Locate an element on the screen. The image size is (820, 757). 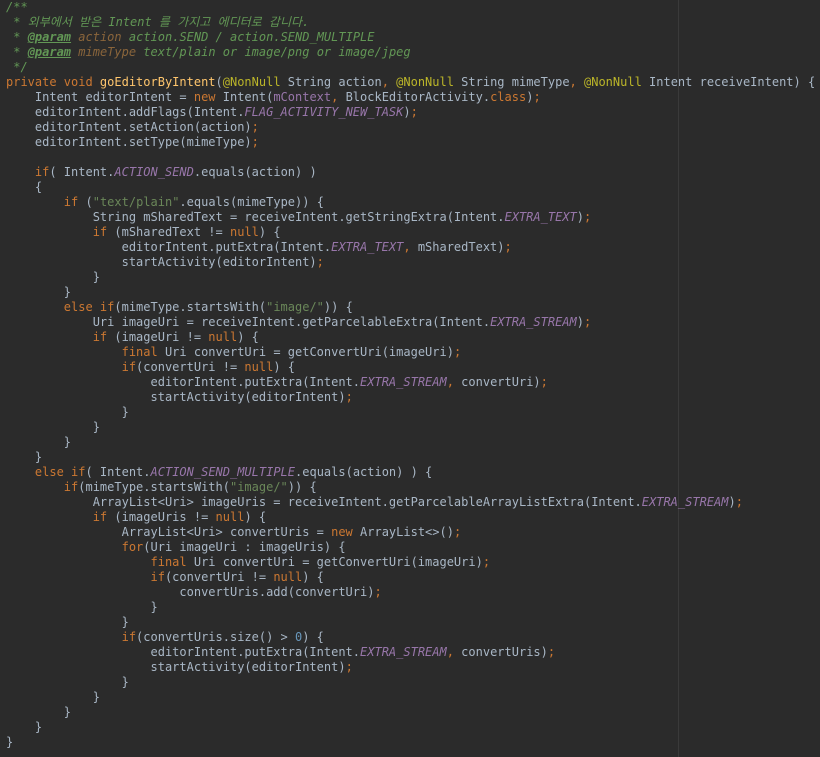
code-line: if(convertUris.size() > 0) { is located at coordinates (410, 637).